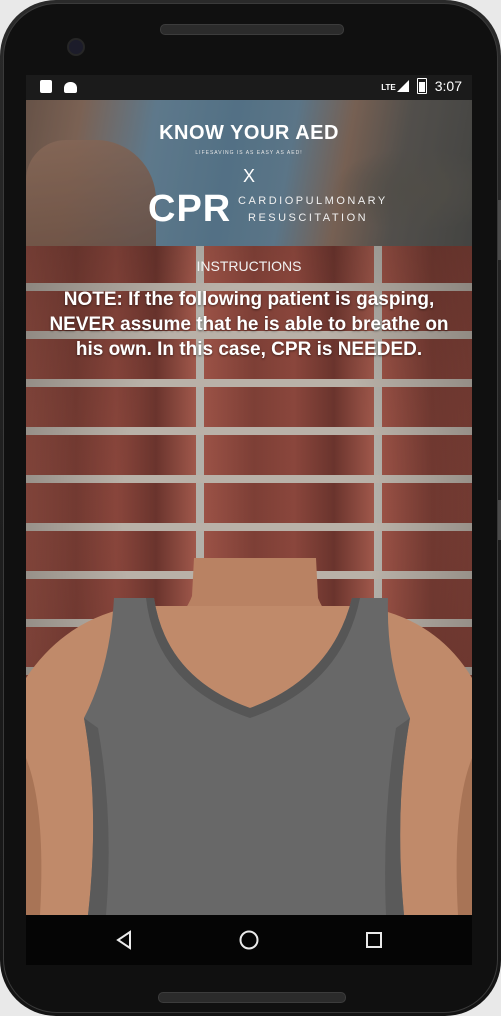 Image resolution: width=501 pixels, height=1016 pixels. Describe the element at coordinates (248, 176) in the screenshot. I see `banner-separator: X` at that location.